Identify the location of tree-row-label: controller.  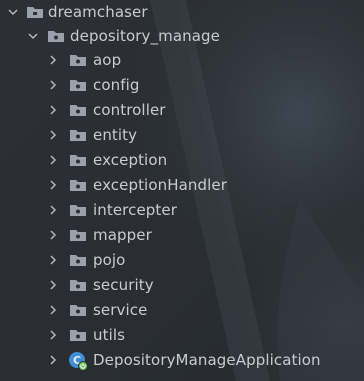
(129, 110).